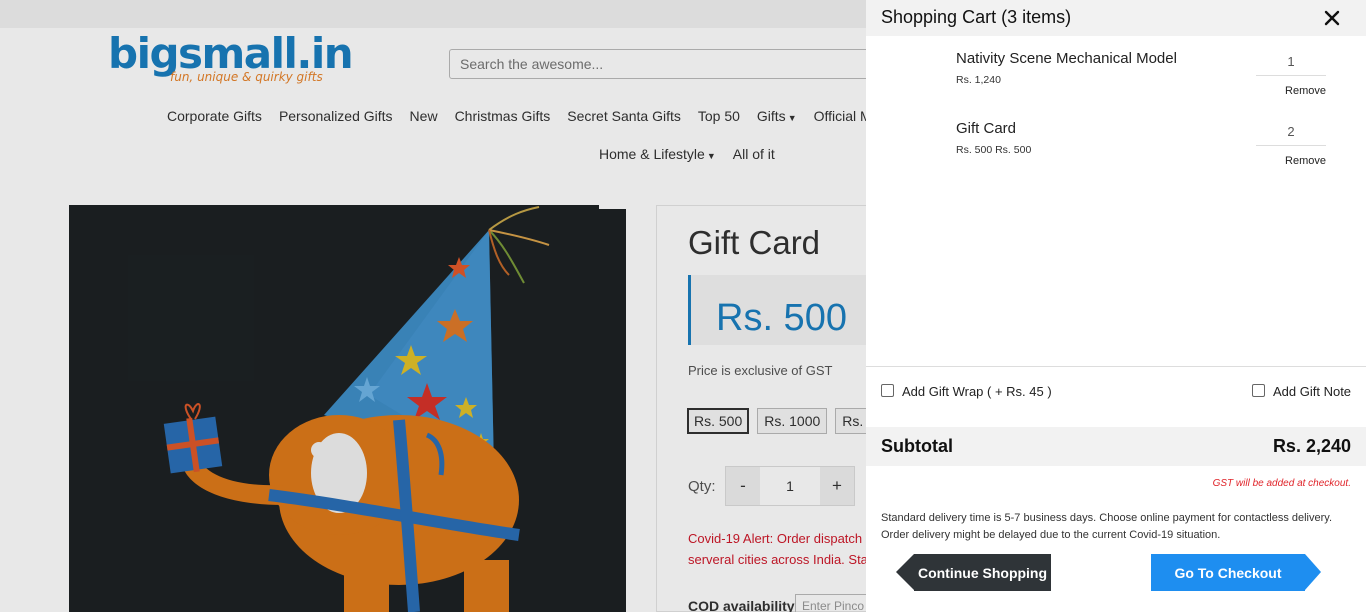 The width and height of the screenshot is (1366, 612). I want to click on gift-wrap-option: Add Gift Wrap ( + Rs. 45 ), so click(966, 391).